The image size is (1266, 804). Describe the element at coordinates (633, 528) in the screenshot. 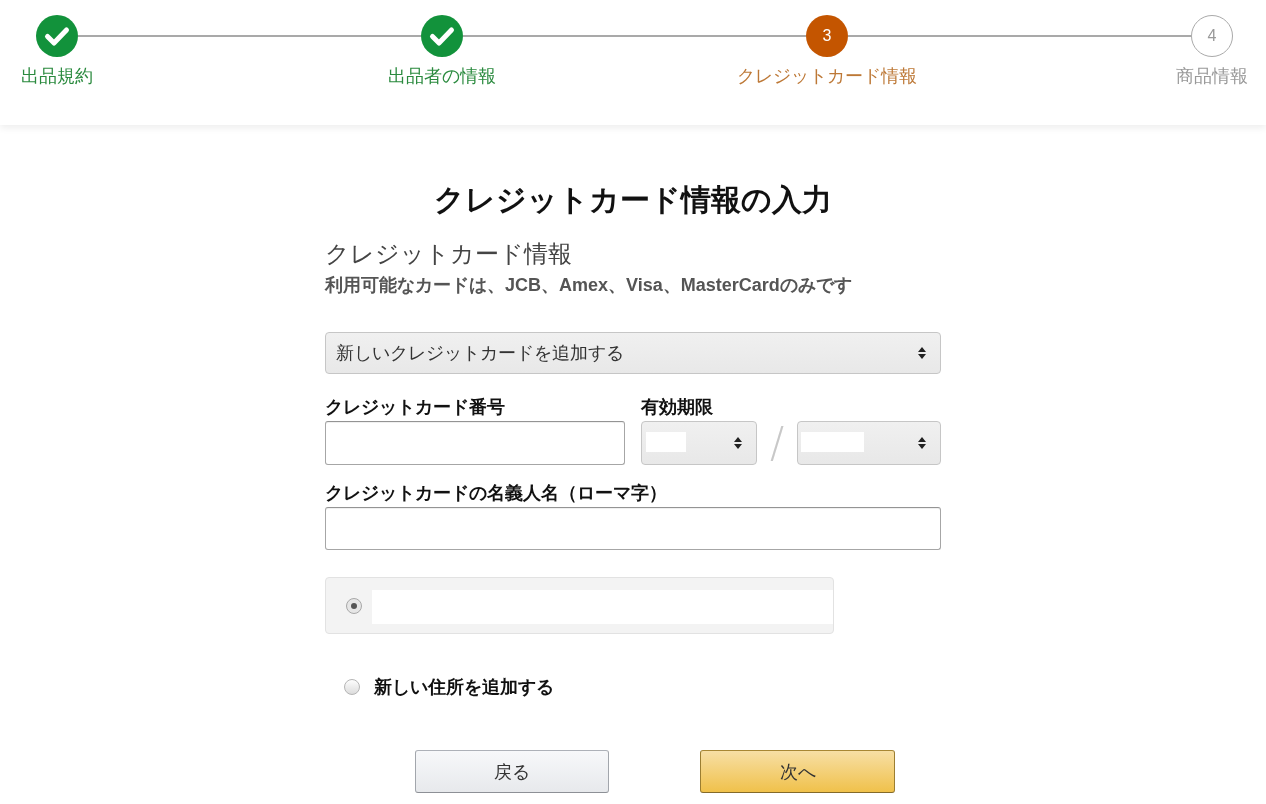

I see `cardholder-name-input` at that location.